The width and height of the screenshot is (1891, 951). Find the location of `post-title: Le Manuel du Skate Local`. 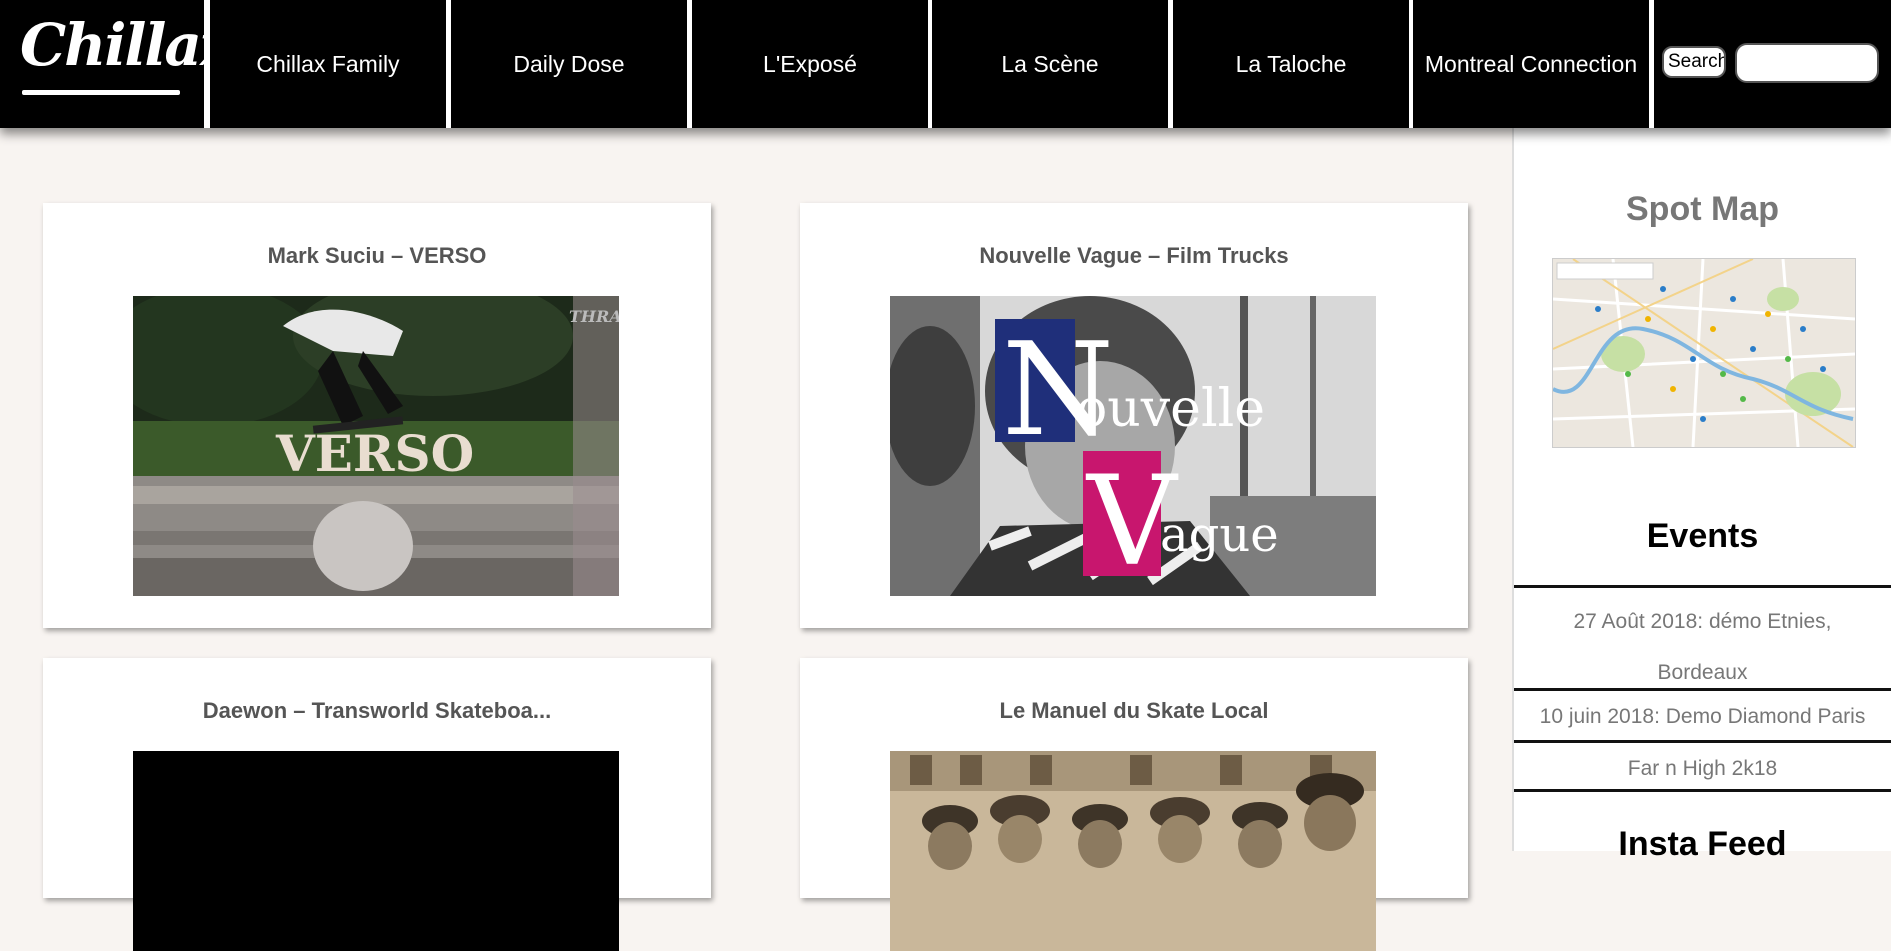

post-title: Le Manuel du Skate Local is located at coordinates (1134, 711).